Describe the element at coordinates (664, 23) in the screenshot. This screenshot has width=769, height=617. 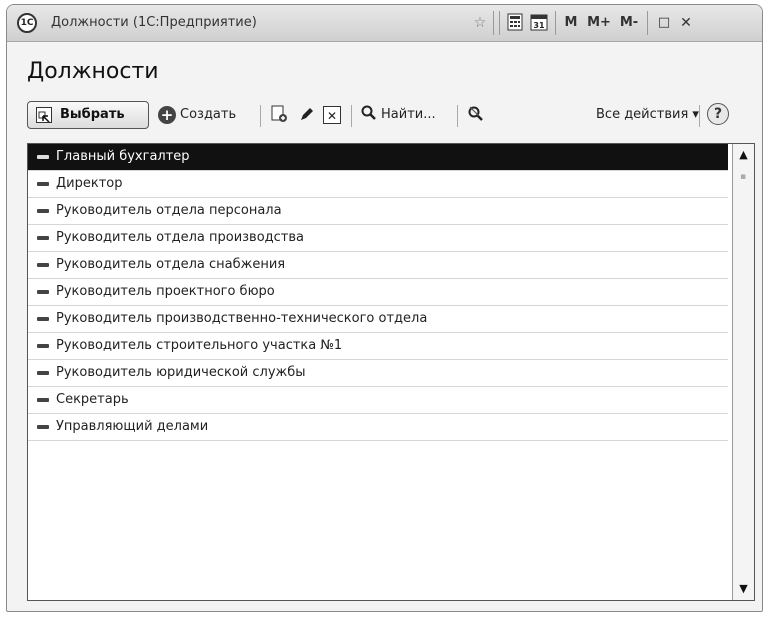
I see `maximize-button: □` at that location.